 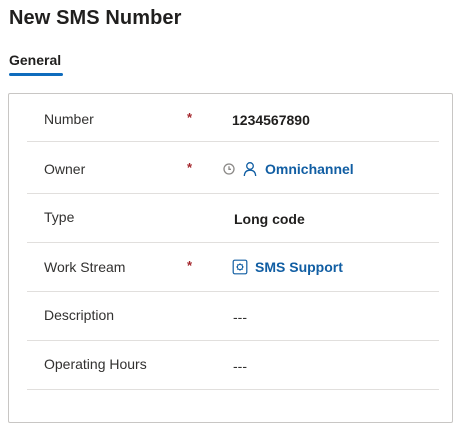 I want to click on tab-bar: General, so click(x=36, y=64).